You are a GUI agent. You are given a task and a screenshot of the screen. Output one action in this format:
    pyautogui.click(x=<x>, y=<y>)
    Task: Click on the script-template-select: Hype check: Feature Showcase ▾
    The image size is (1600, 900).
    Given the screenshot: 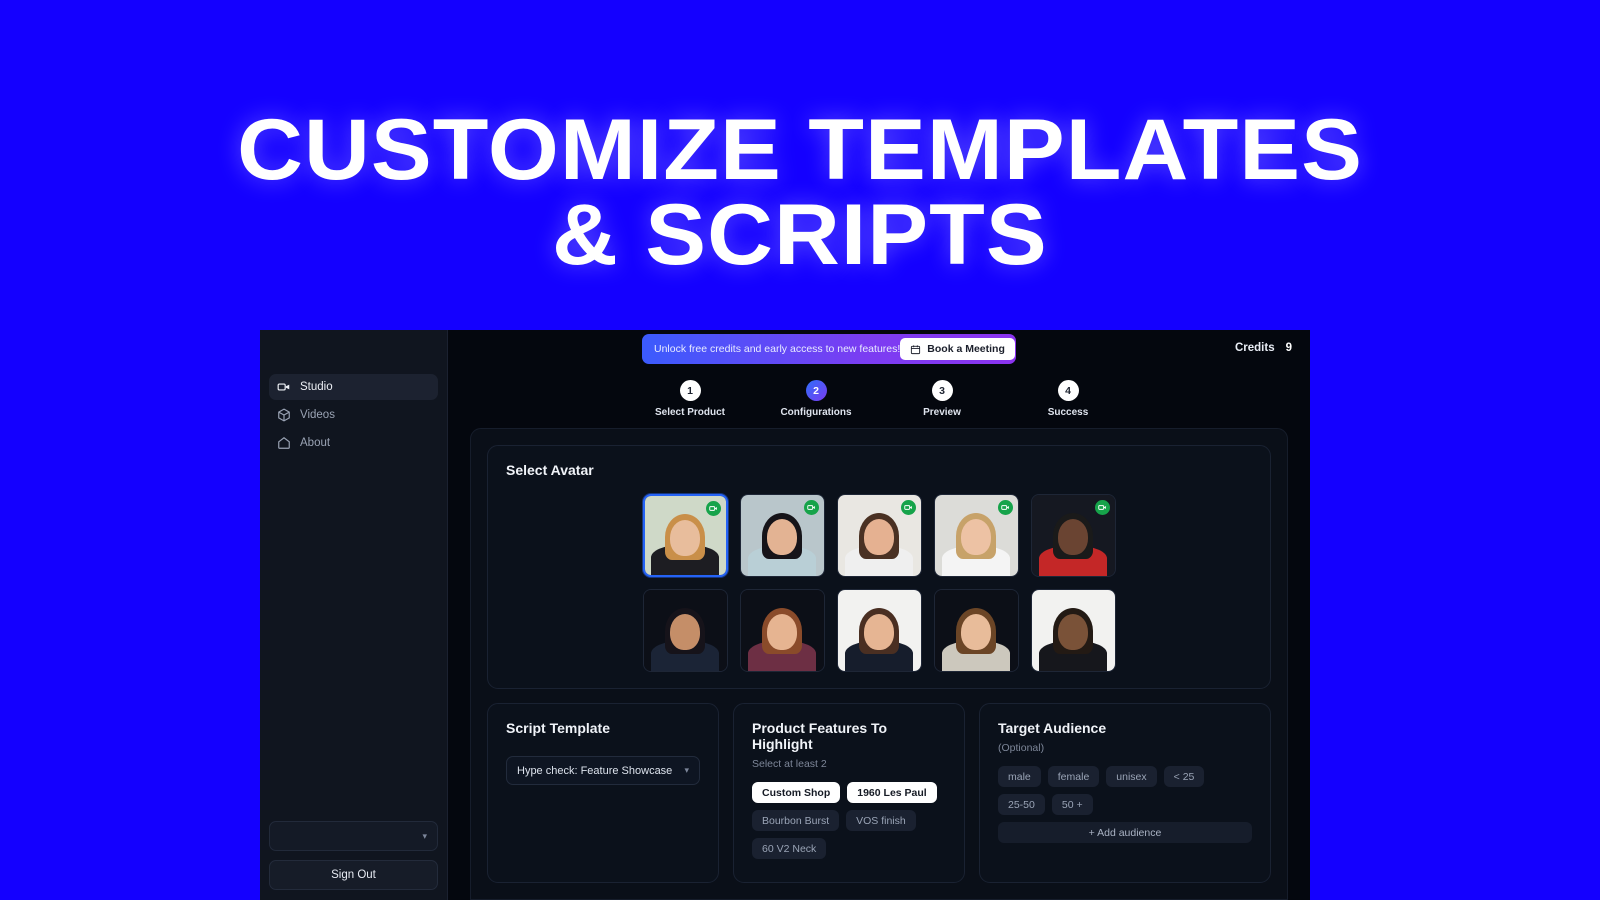 What is the action you would take?
    pyautogui.click(x=603, y=770)
    